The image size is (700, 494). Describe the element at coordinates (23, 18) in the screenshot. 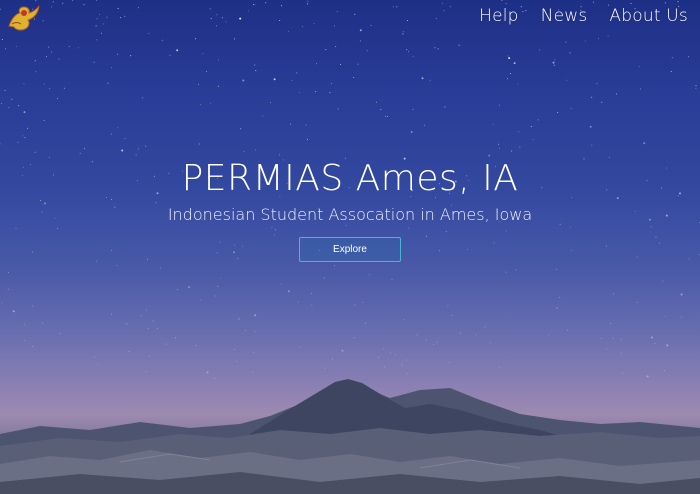

I see `garuda-logo-icon` at that location.